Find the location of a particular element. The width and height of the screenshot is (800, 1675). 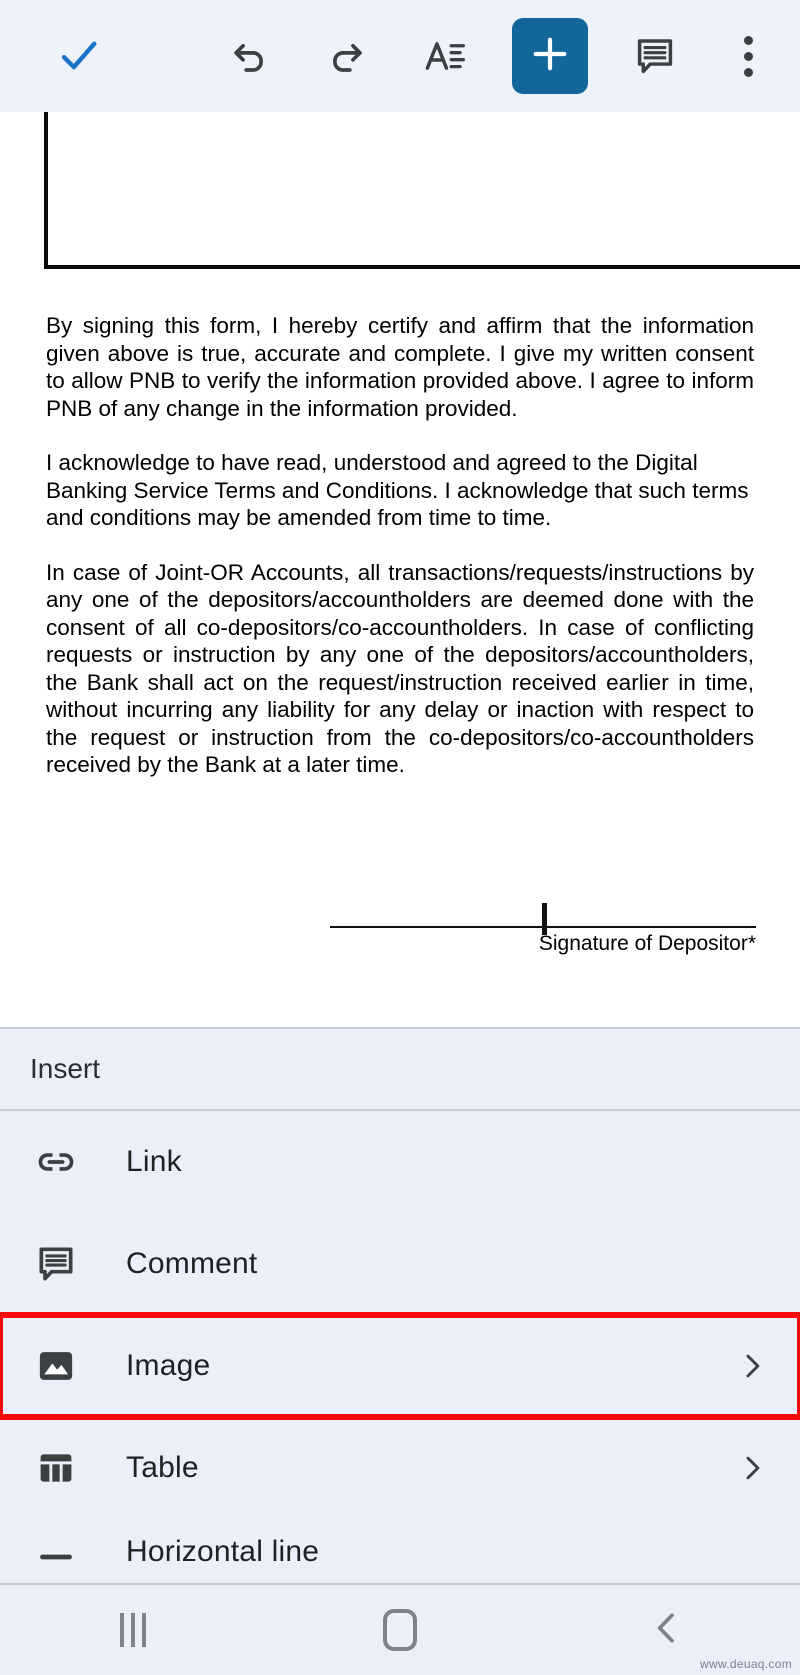

format-text-button is located at coordinates (445, 56).